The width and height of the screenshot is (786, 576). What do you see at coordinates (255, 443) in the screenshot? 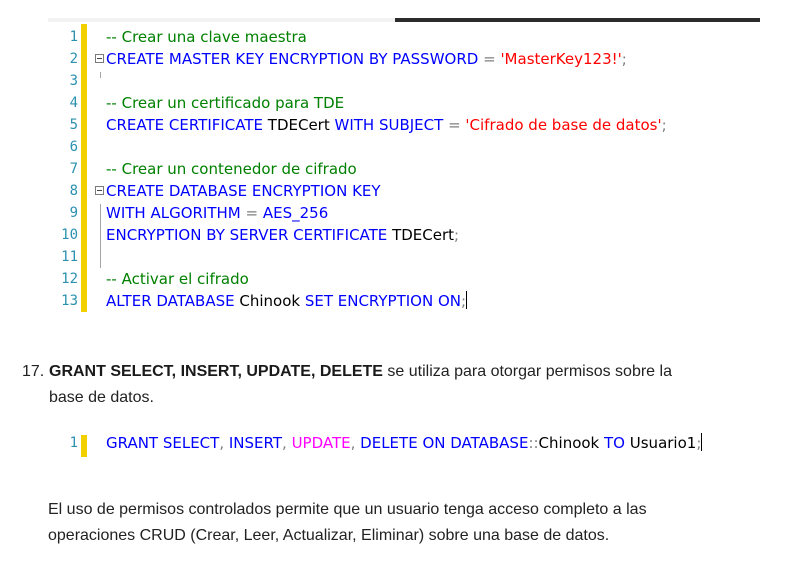
I see `code-token: INSERT` at bounding box center [255, 443].